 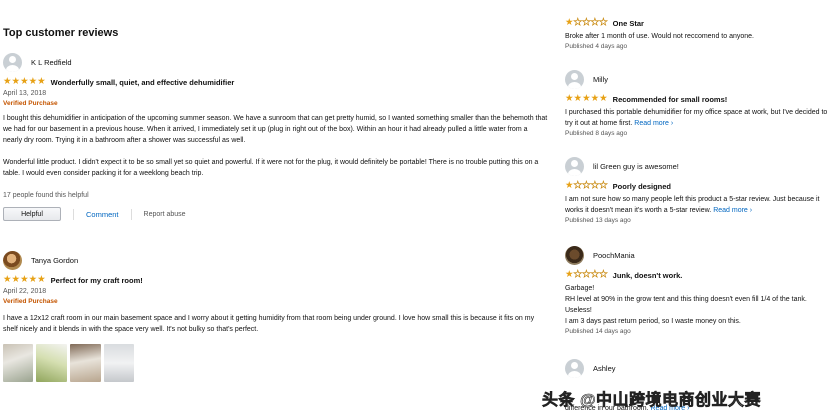 I want to click on reviewer-name: Ashley, so click(x=604, y=368).